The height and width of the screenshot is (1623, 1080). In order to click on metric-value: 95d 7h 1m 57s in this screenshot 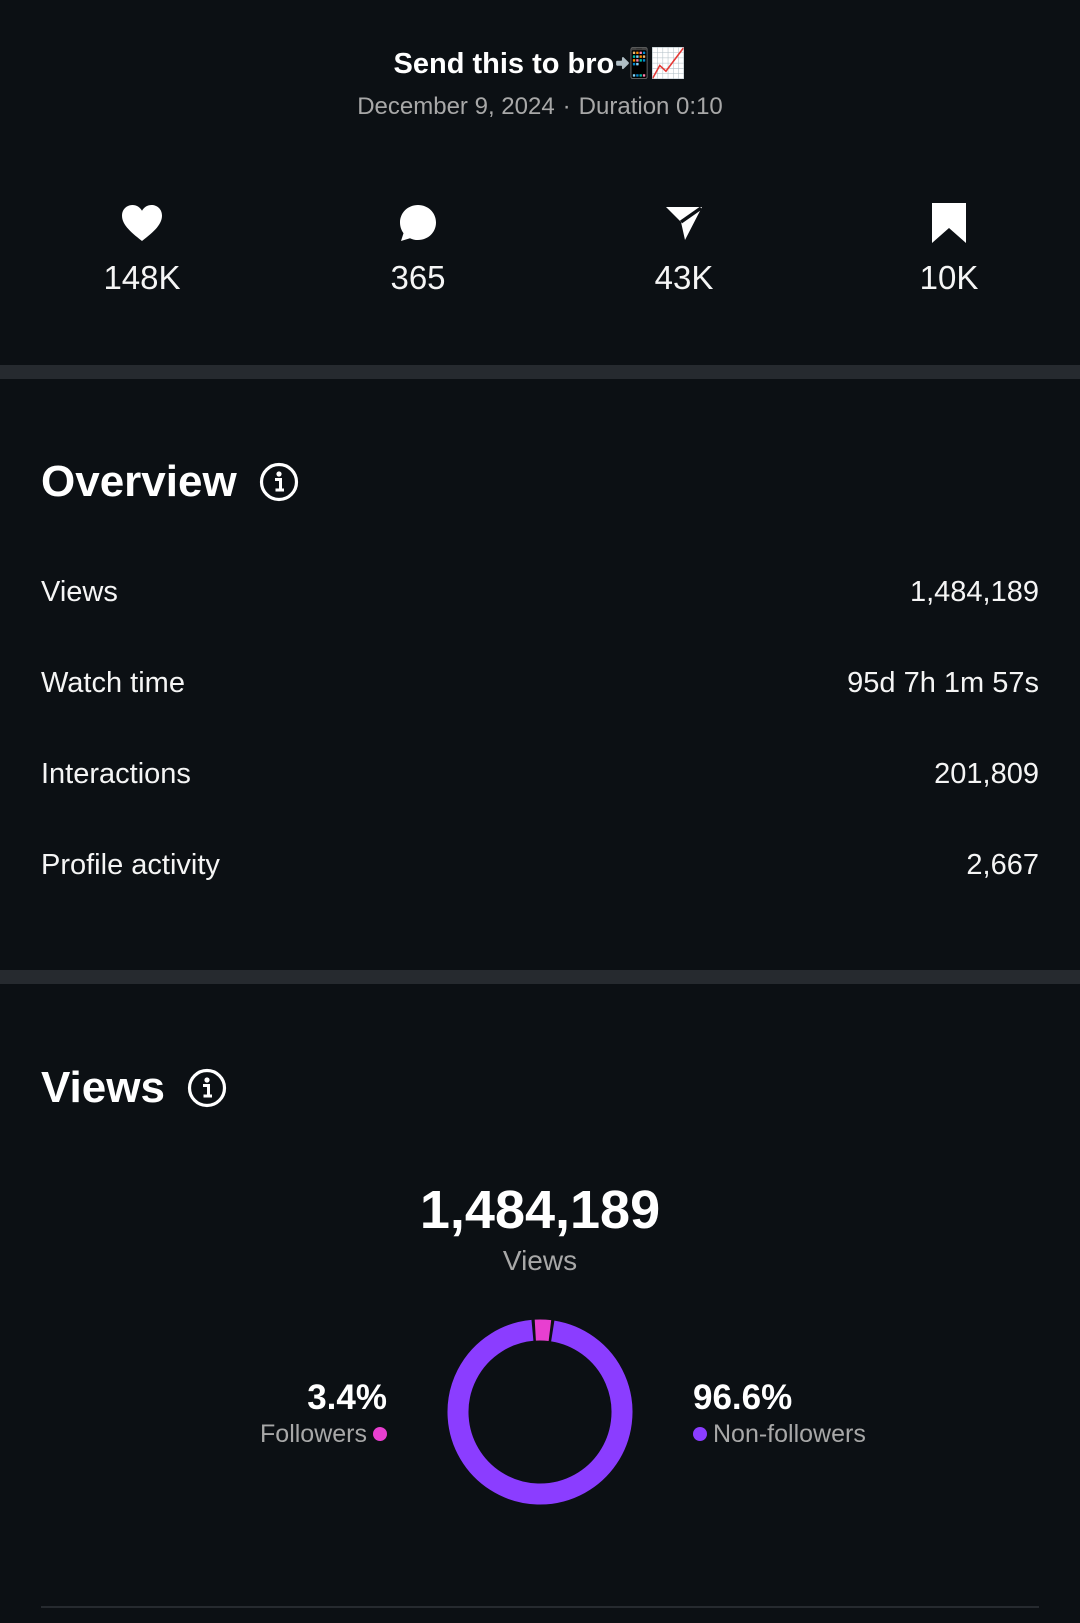, I will do `click(943, 682)`.